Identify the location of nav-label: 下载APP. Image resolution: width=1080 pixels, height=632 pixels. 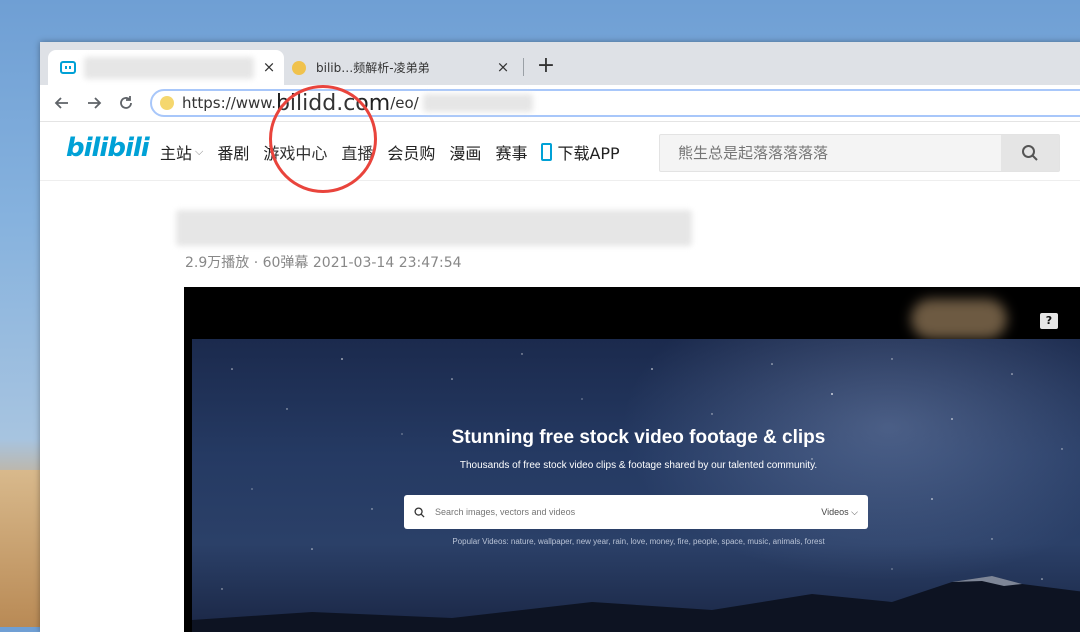
(588, 153).